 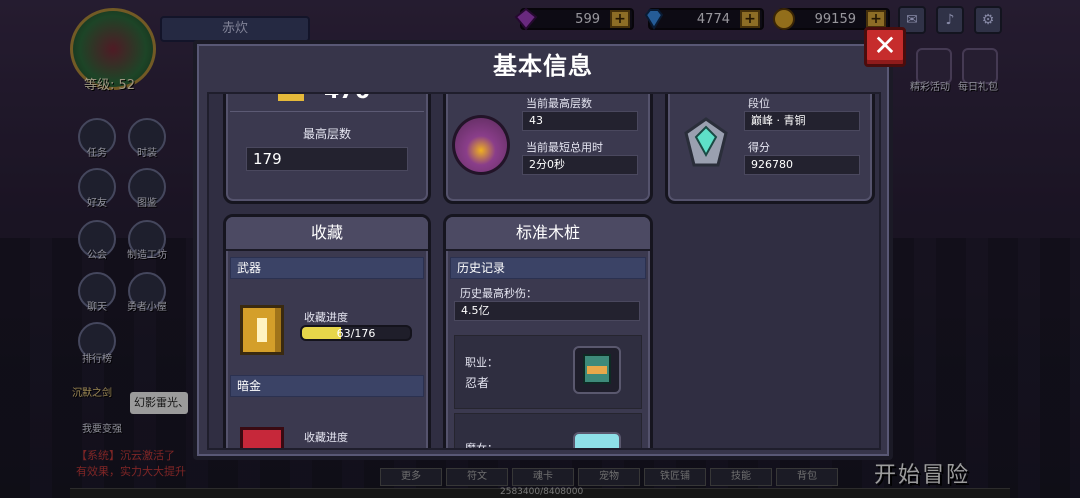 What do you see at coordinates (477, 383) in the screenshot?
I see `class-value: 忍者` at bounding box center [477, 383].